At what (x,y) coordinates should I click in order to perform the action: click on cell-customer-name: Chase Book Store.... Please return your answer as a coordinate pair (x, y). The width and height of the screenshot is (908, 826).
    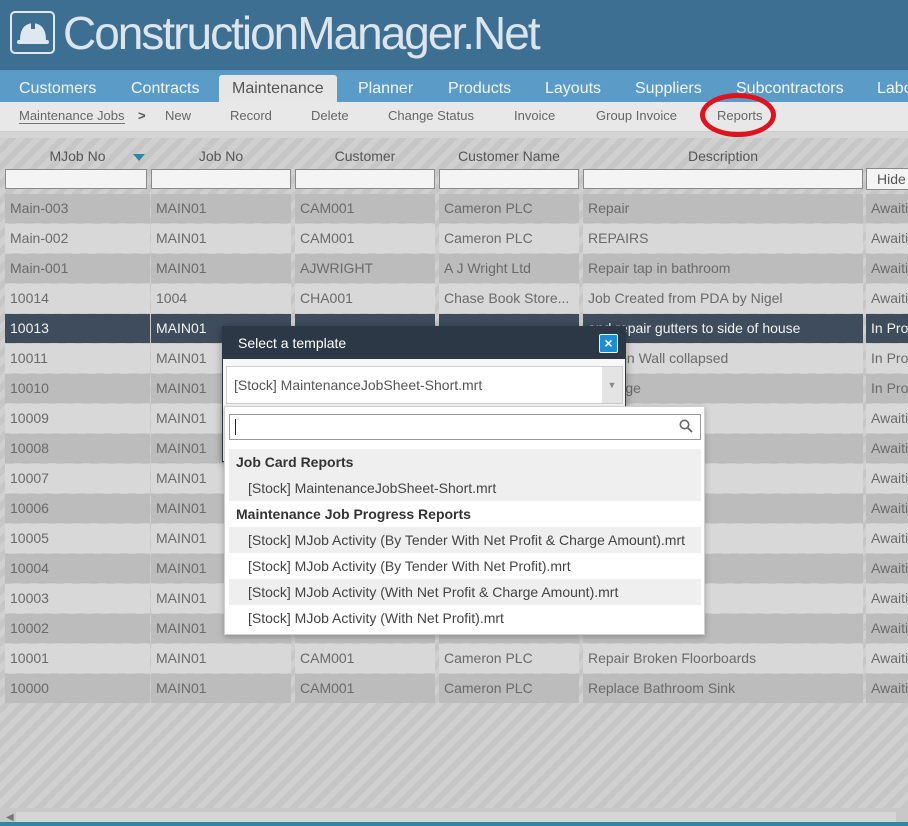
    Looking at the image, I should click on (509, 298).